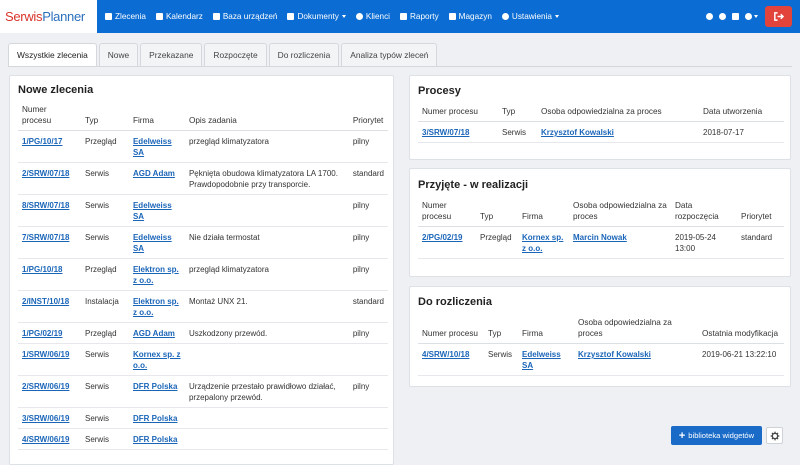 The height and width of the screenshot is (465, 800). Describe the element at coordinates (704, 213) in the screenshot. I see `column-header: Data rozpoczęcia` at that location.